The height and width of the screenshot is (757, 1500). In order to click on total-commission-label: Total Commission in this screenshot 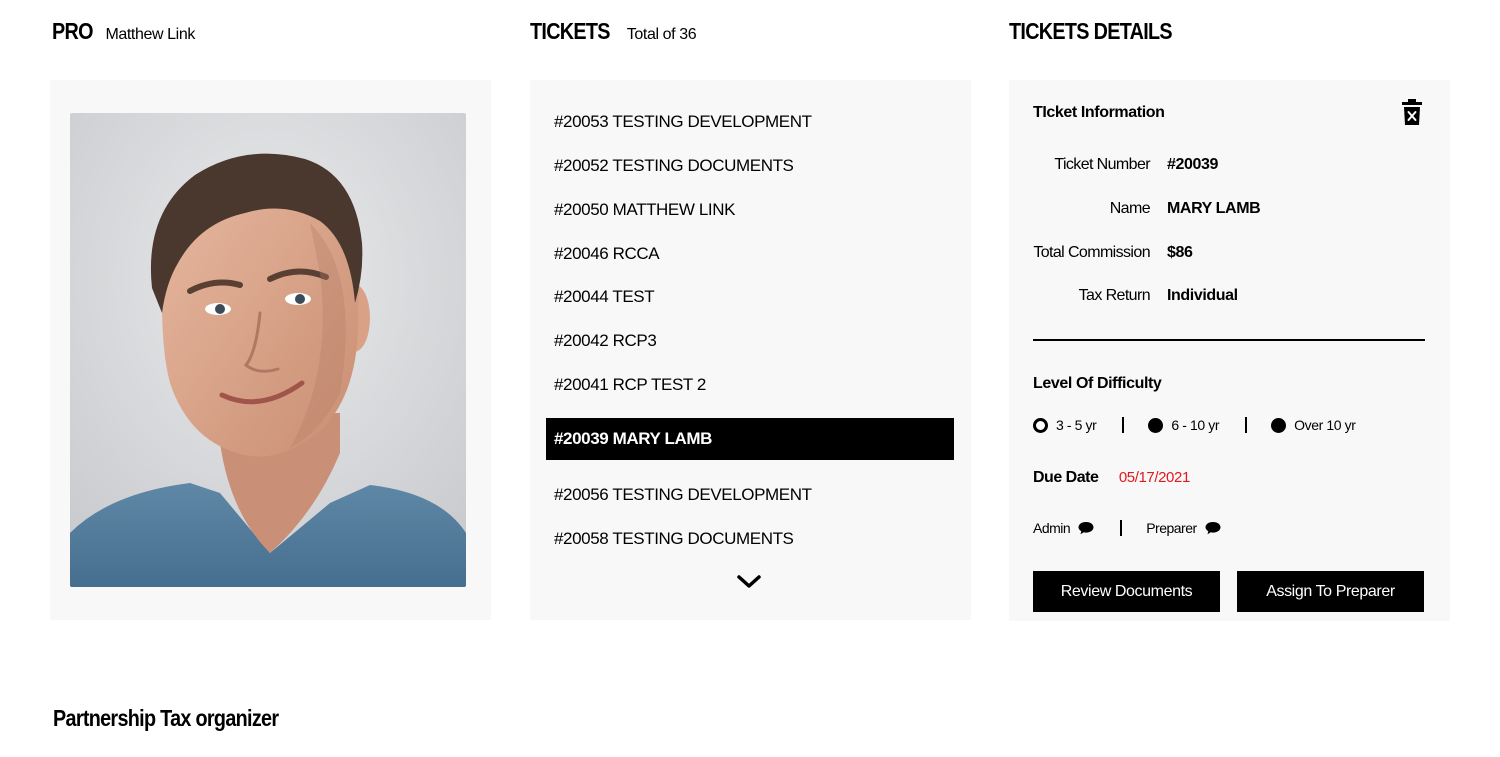, I will do `click(1091, 252)`.